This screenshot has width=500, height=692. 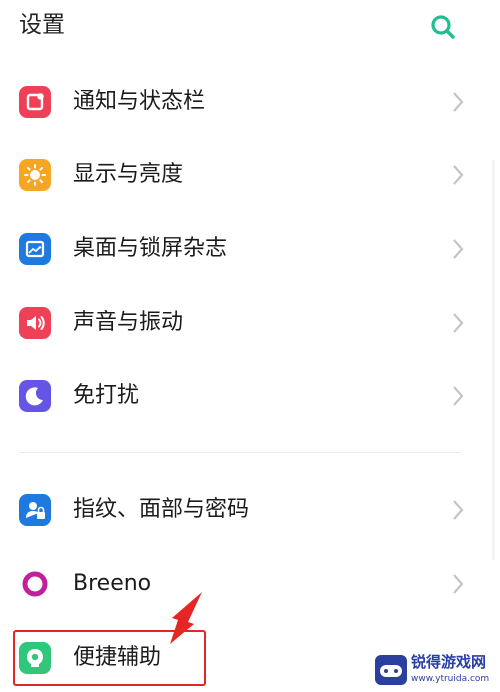 What do you see at coordinates (245, 396) in the screenshot?
I see `settings-item-do-not-disturb: 免打扰` at bounding box center [245, 396].